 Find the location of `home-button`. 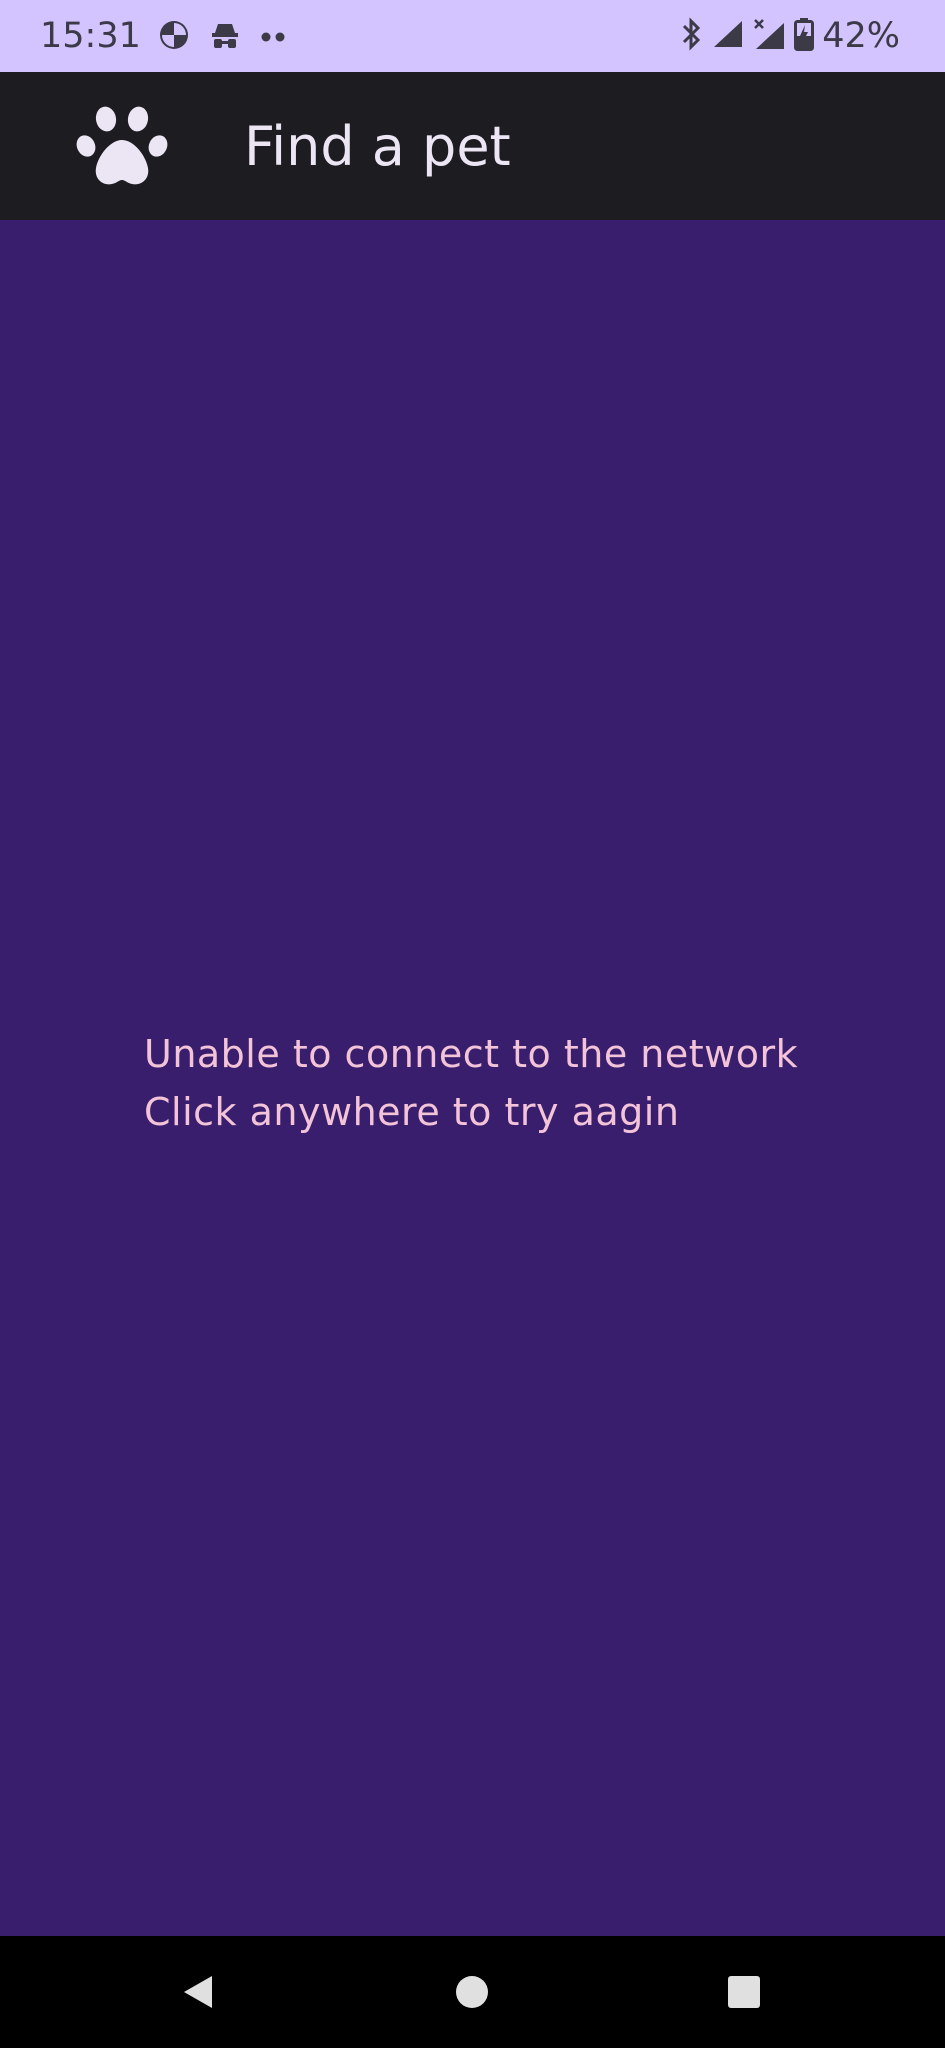

home-button is located at coordinates (472, 1992).